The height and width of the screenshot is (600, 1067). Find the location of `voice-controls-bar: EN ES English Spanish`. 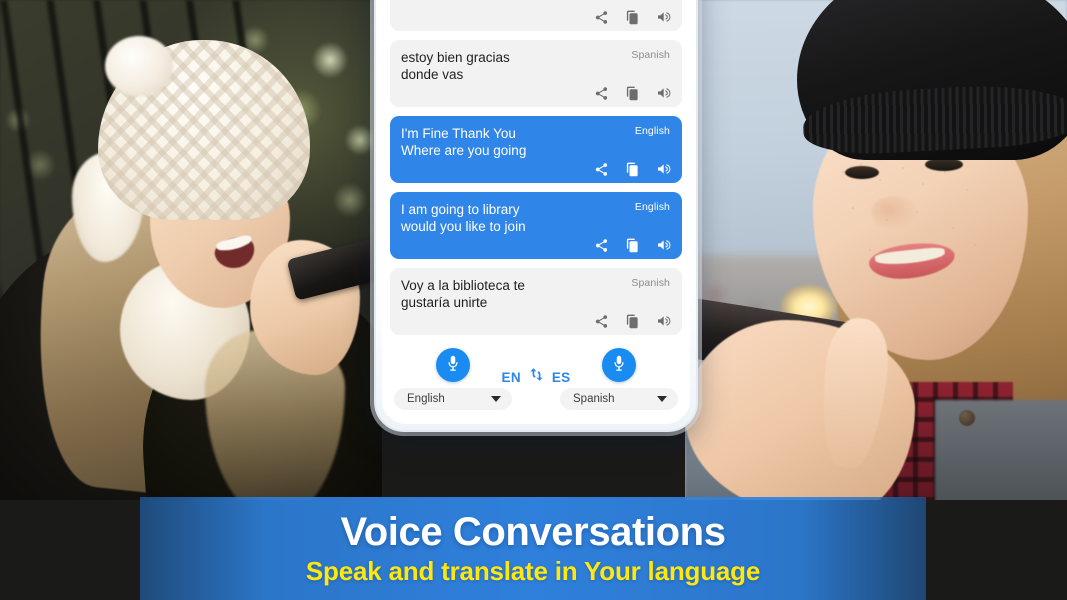

voice-controls-bar: EN ES English Spanish is located at coordinates (536, 382).